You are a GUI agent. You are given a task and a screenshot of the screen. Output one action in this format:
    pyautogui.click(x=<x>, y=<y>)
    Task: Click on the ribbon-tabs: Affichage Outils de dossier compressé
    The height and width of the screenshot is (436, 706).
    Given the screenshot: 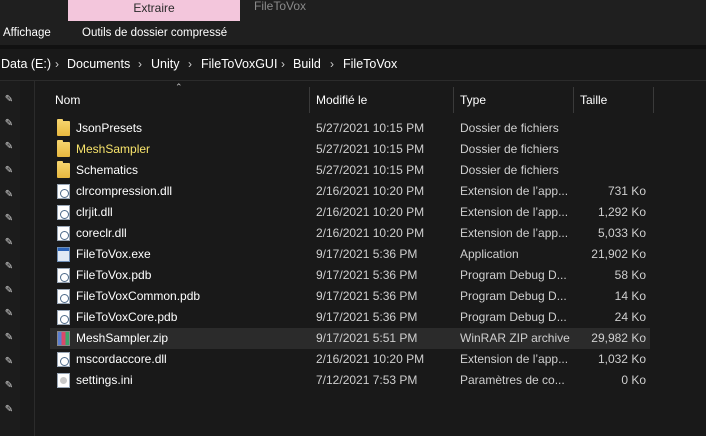 What is the action you would take?
    pyautogui.click(x=353, y=33)
    